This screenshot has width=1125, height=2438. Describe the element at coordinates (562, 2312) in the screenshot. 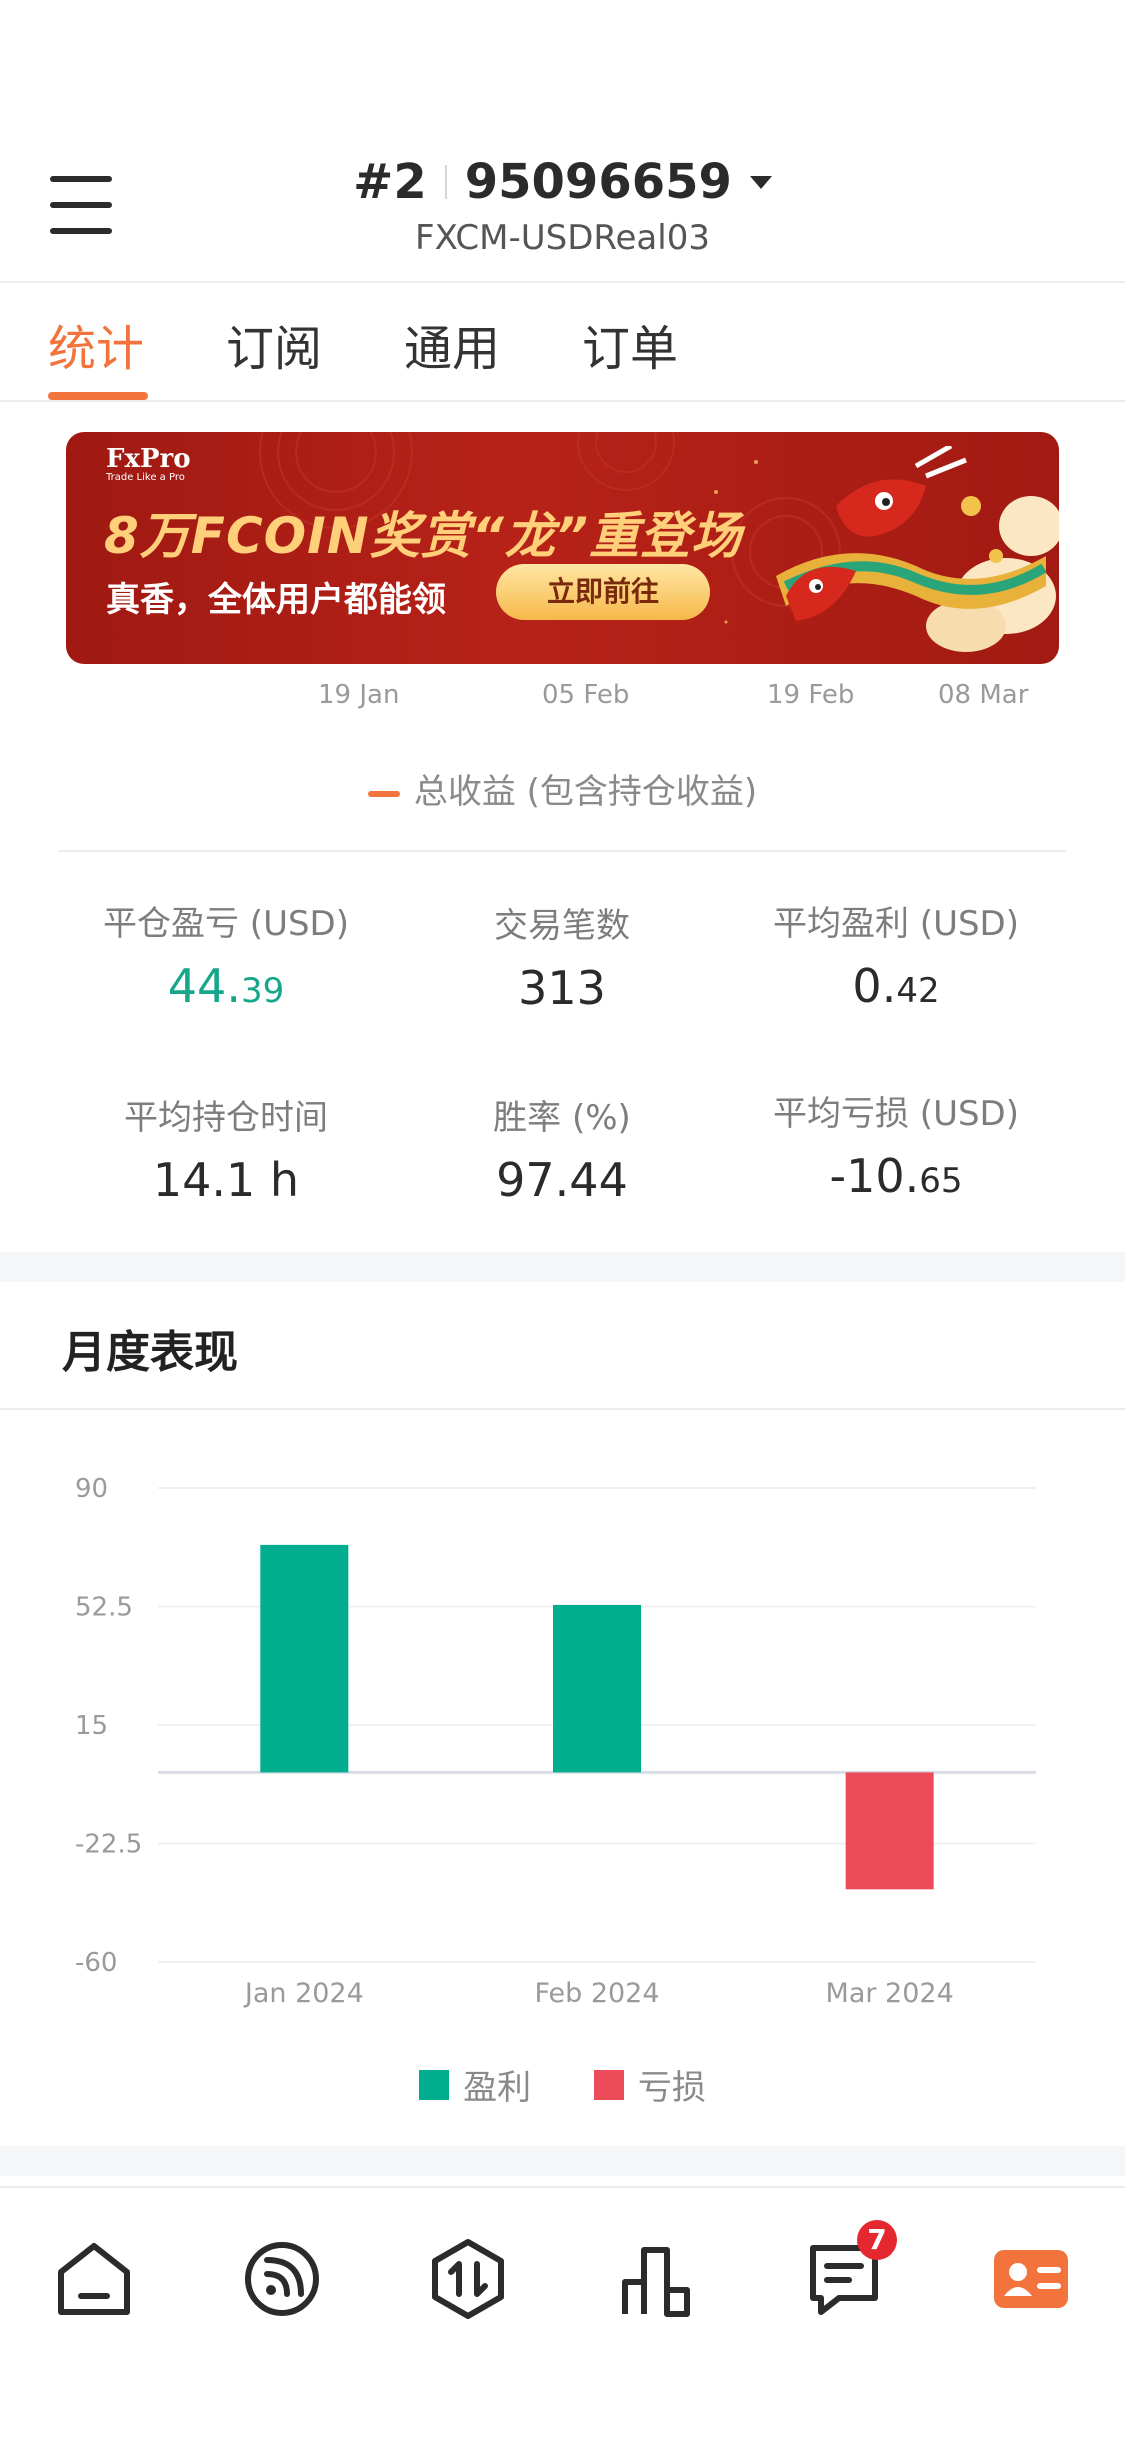

I see `bottom-navigation: 7` at that location.